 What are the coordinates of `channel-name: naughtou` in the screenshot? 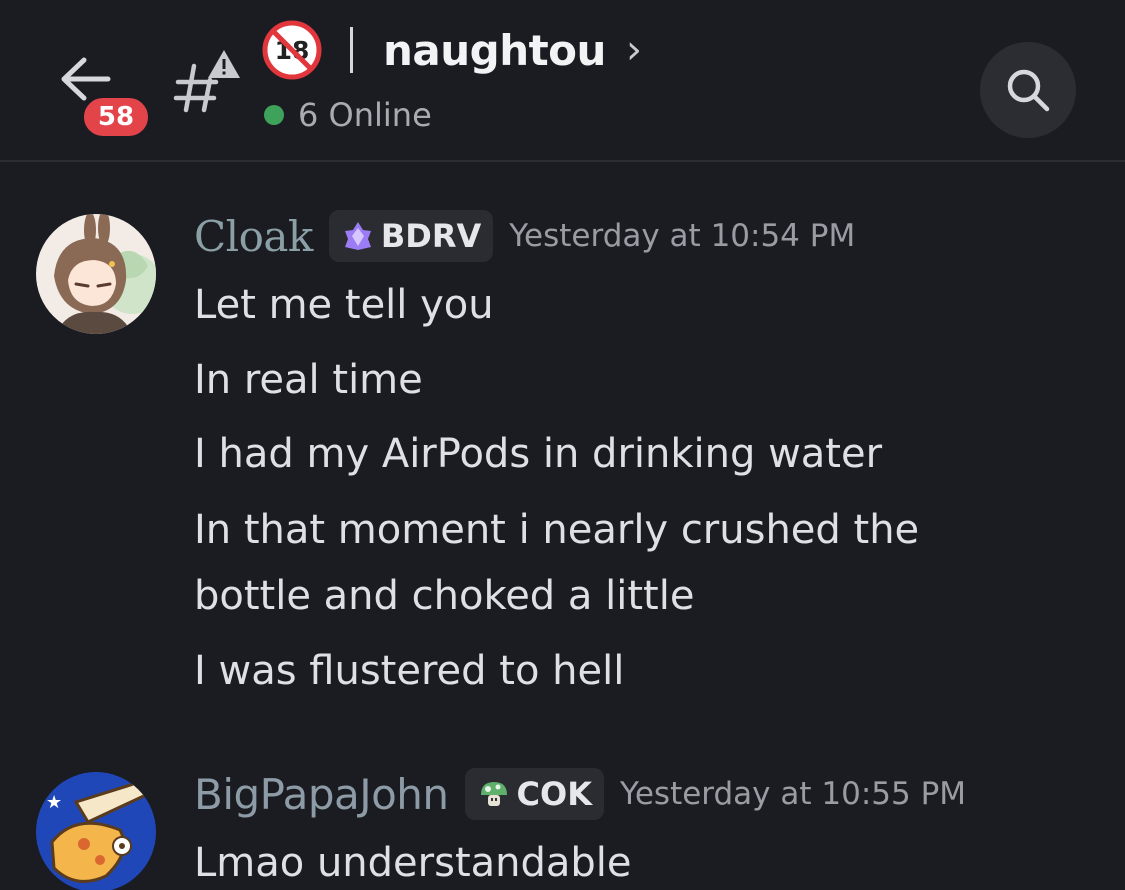 It's located at (494, 50).